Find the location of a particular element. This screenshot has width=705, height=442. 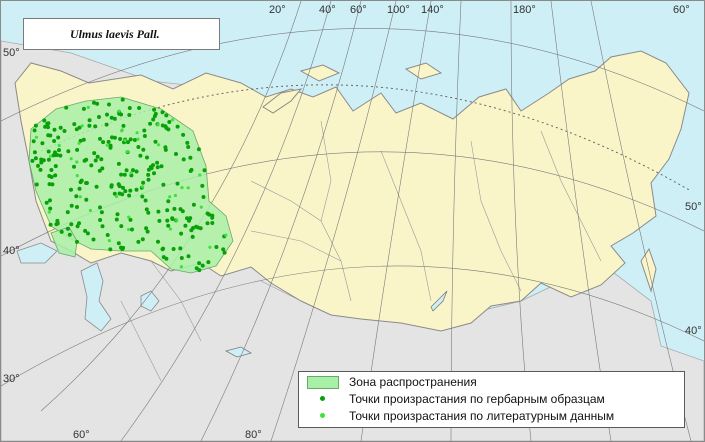

top-lon-label: 60° is located at coordinates (358, 10).